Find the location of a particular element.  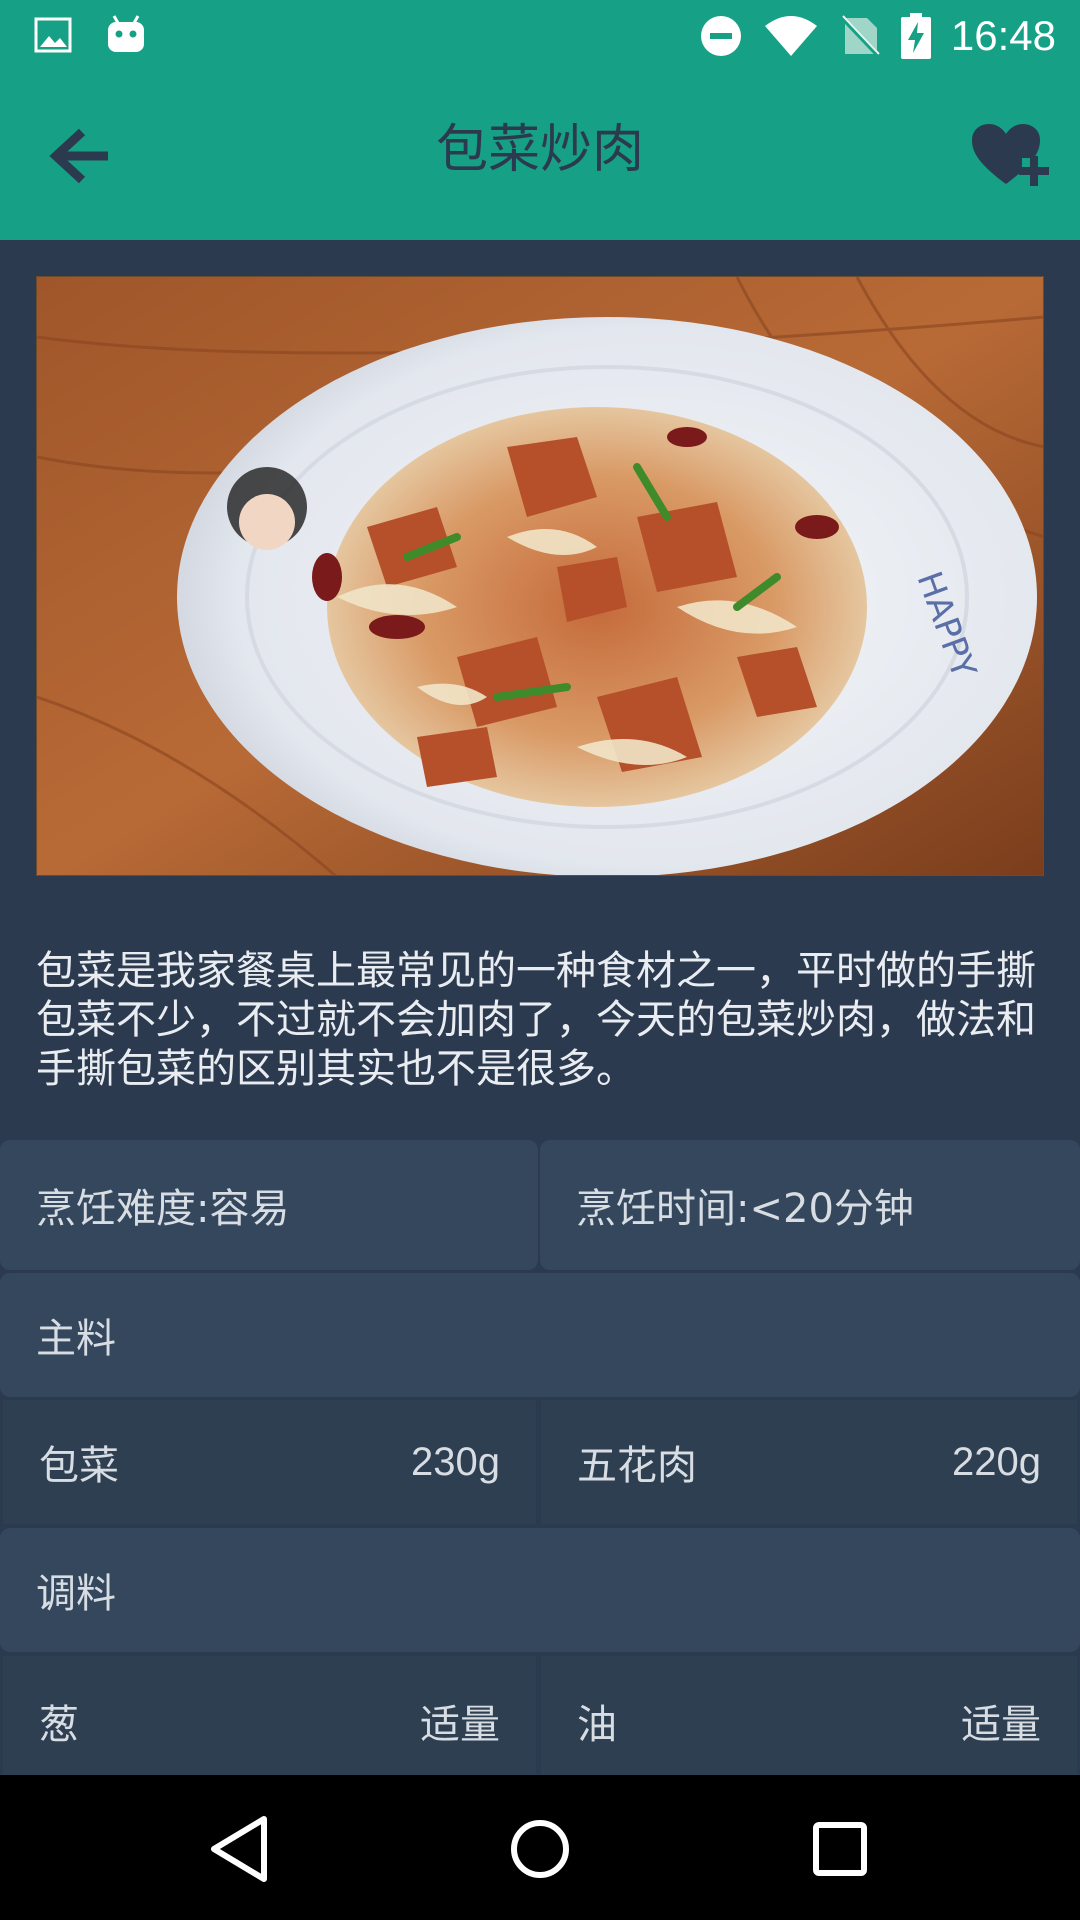

ingredient-item: 五花肉 220g is located at coordinates (809, 1462).